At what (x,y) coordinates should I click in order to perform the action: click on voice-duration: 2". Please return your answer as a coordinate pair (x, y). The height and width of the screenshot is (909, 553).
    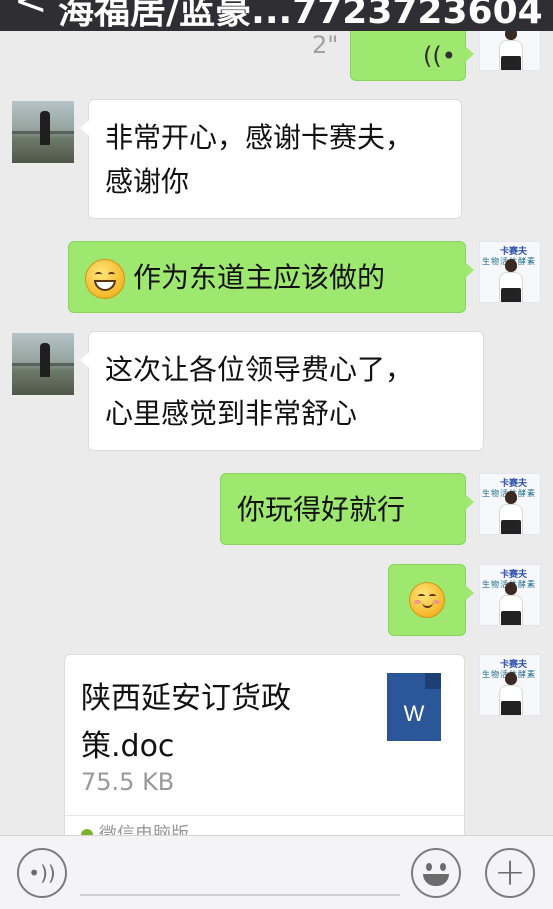
    Looking at the image, I should click on (325, 45).